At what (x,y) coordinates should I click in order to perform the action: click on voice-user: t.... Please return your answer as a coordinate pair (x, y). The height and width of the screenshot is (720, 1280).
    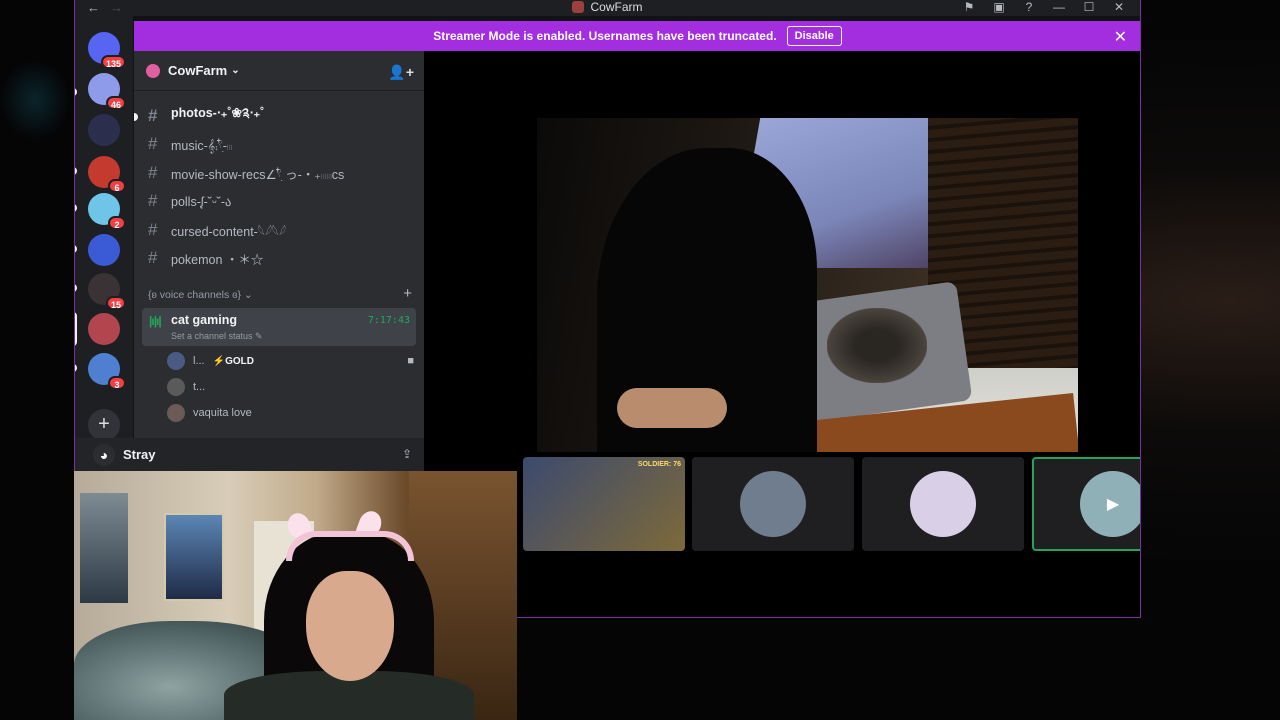
    Looking at the image, I should click on (186, 387).